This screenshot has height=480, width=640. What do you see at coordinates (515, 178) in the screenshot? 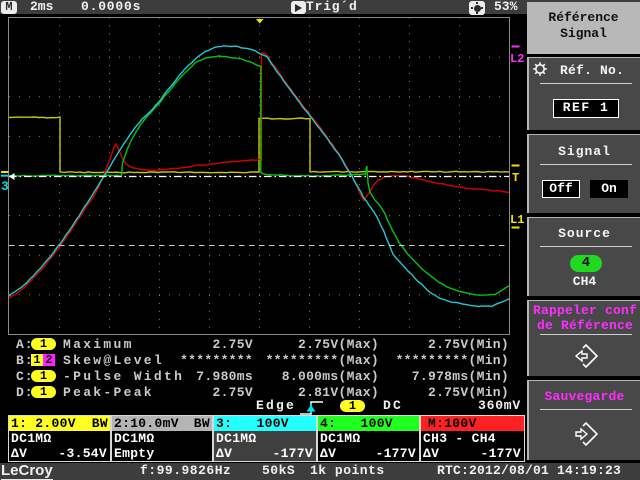
I see `svg-text: T` at bounding box center [515, 178].